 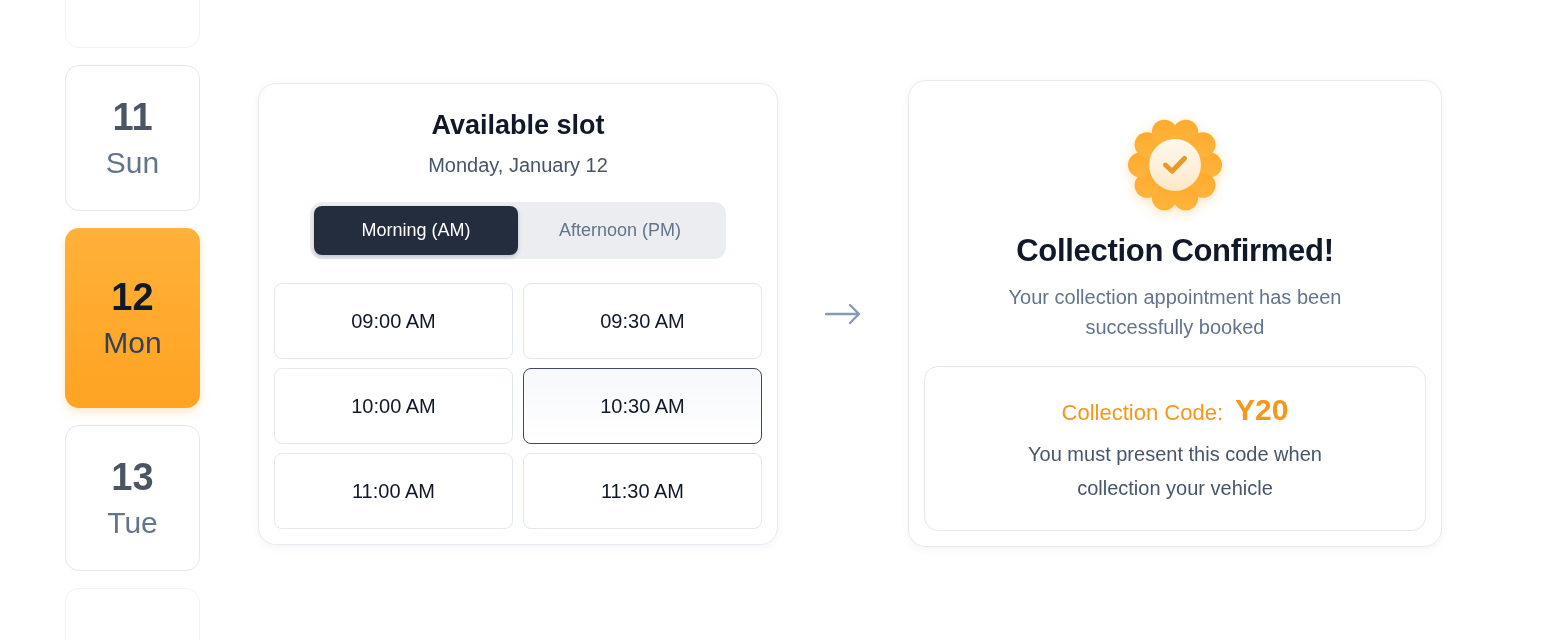 I want to click on date-day-number: 11, so click(x=132, y=116).